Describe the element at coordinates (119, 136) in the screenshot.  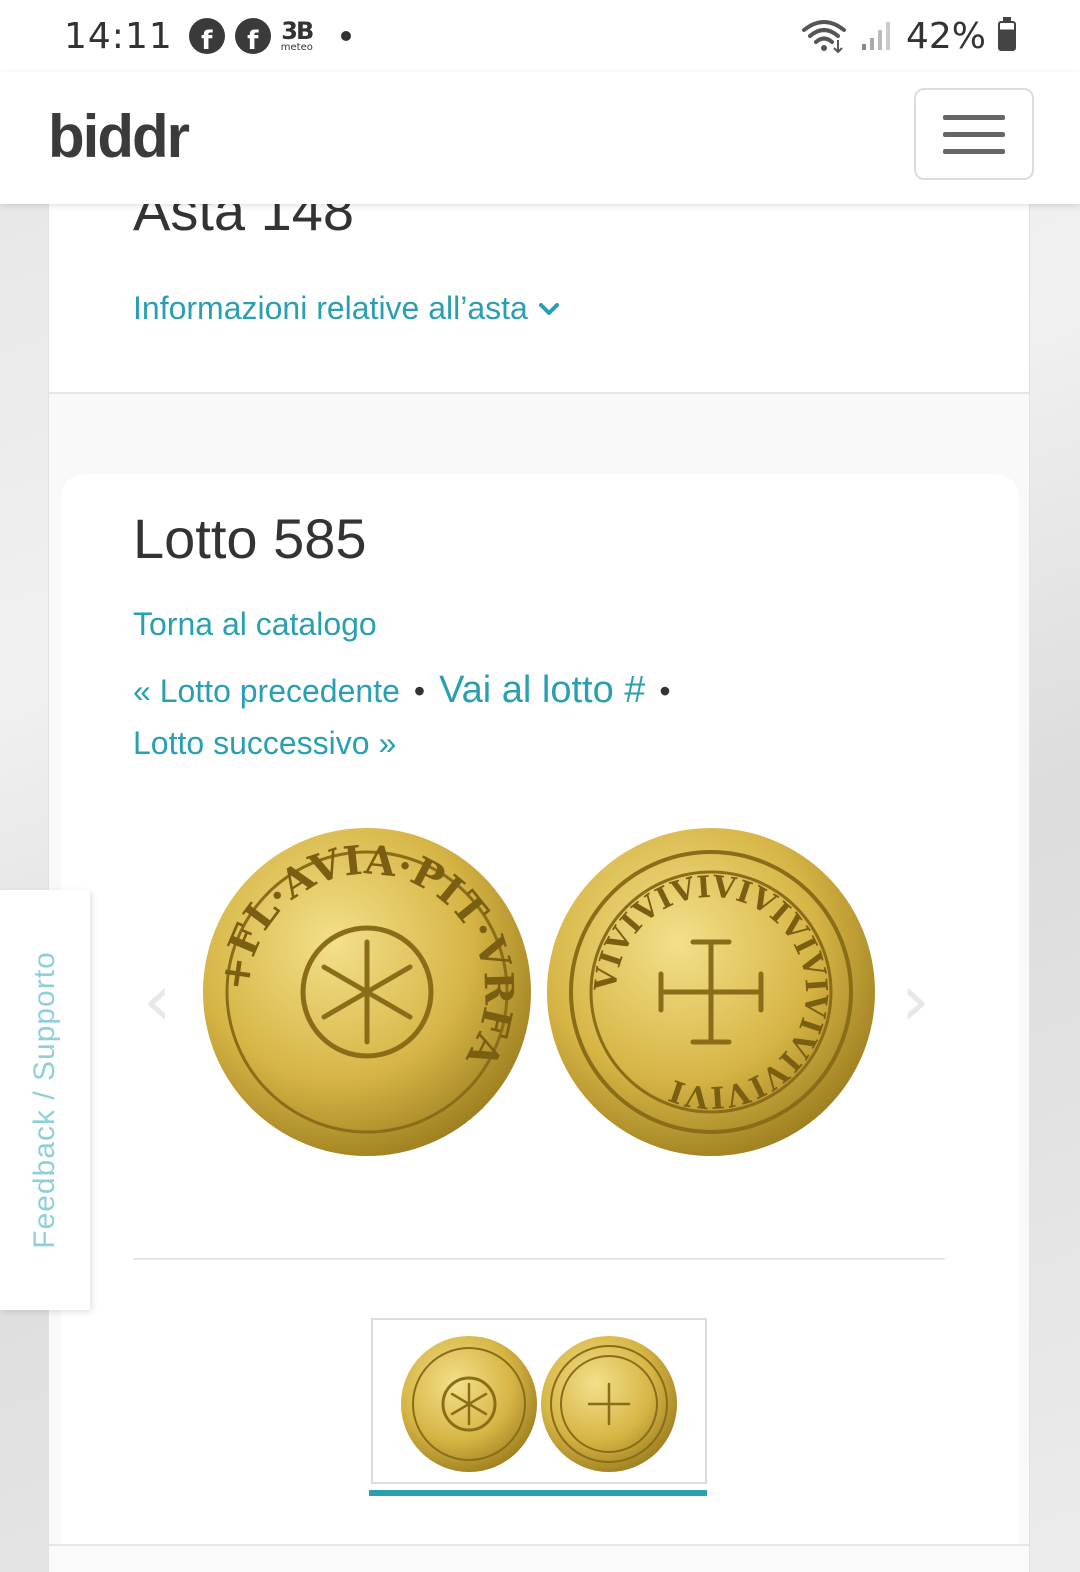
I see `brand-logo: biddr` at that location.